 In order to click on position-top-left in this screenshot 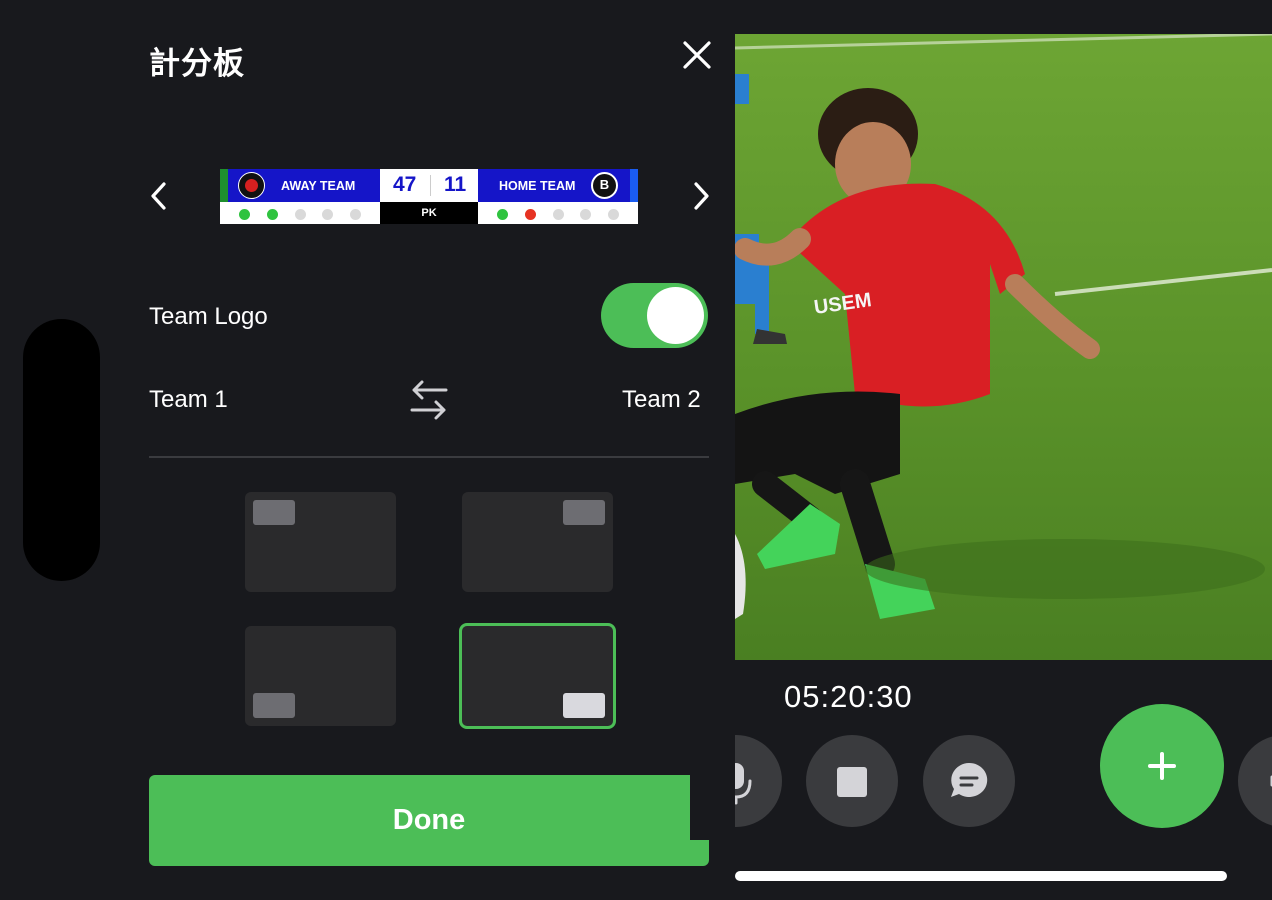, I will do `click(320, 542)`.